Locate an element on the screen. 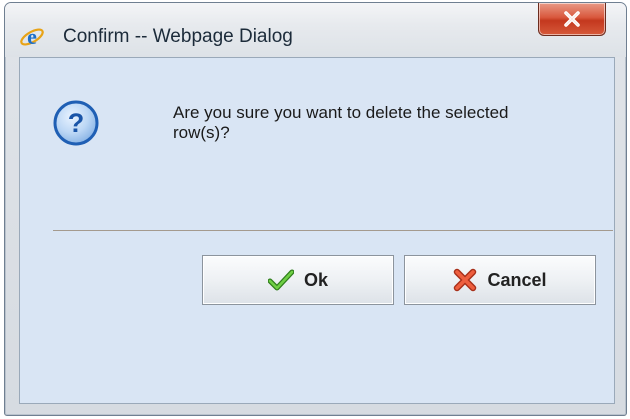 This screenshot has height=419, width=630. x-mark-icon is located at coordinates (465, 280).